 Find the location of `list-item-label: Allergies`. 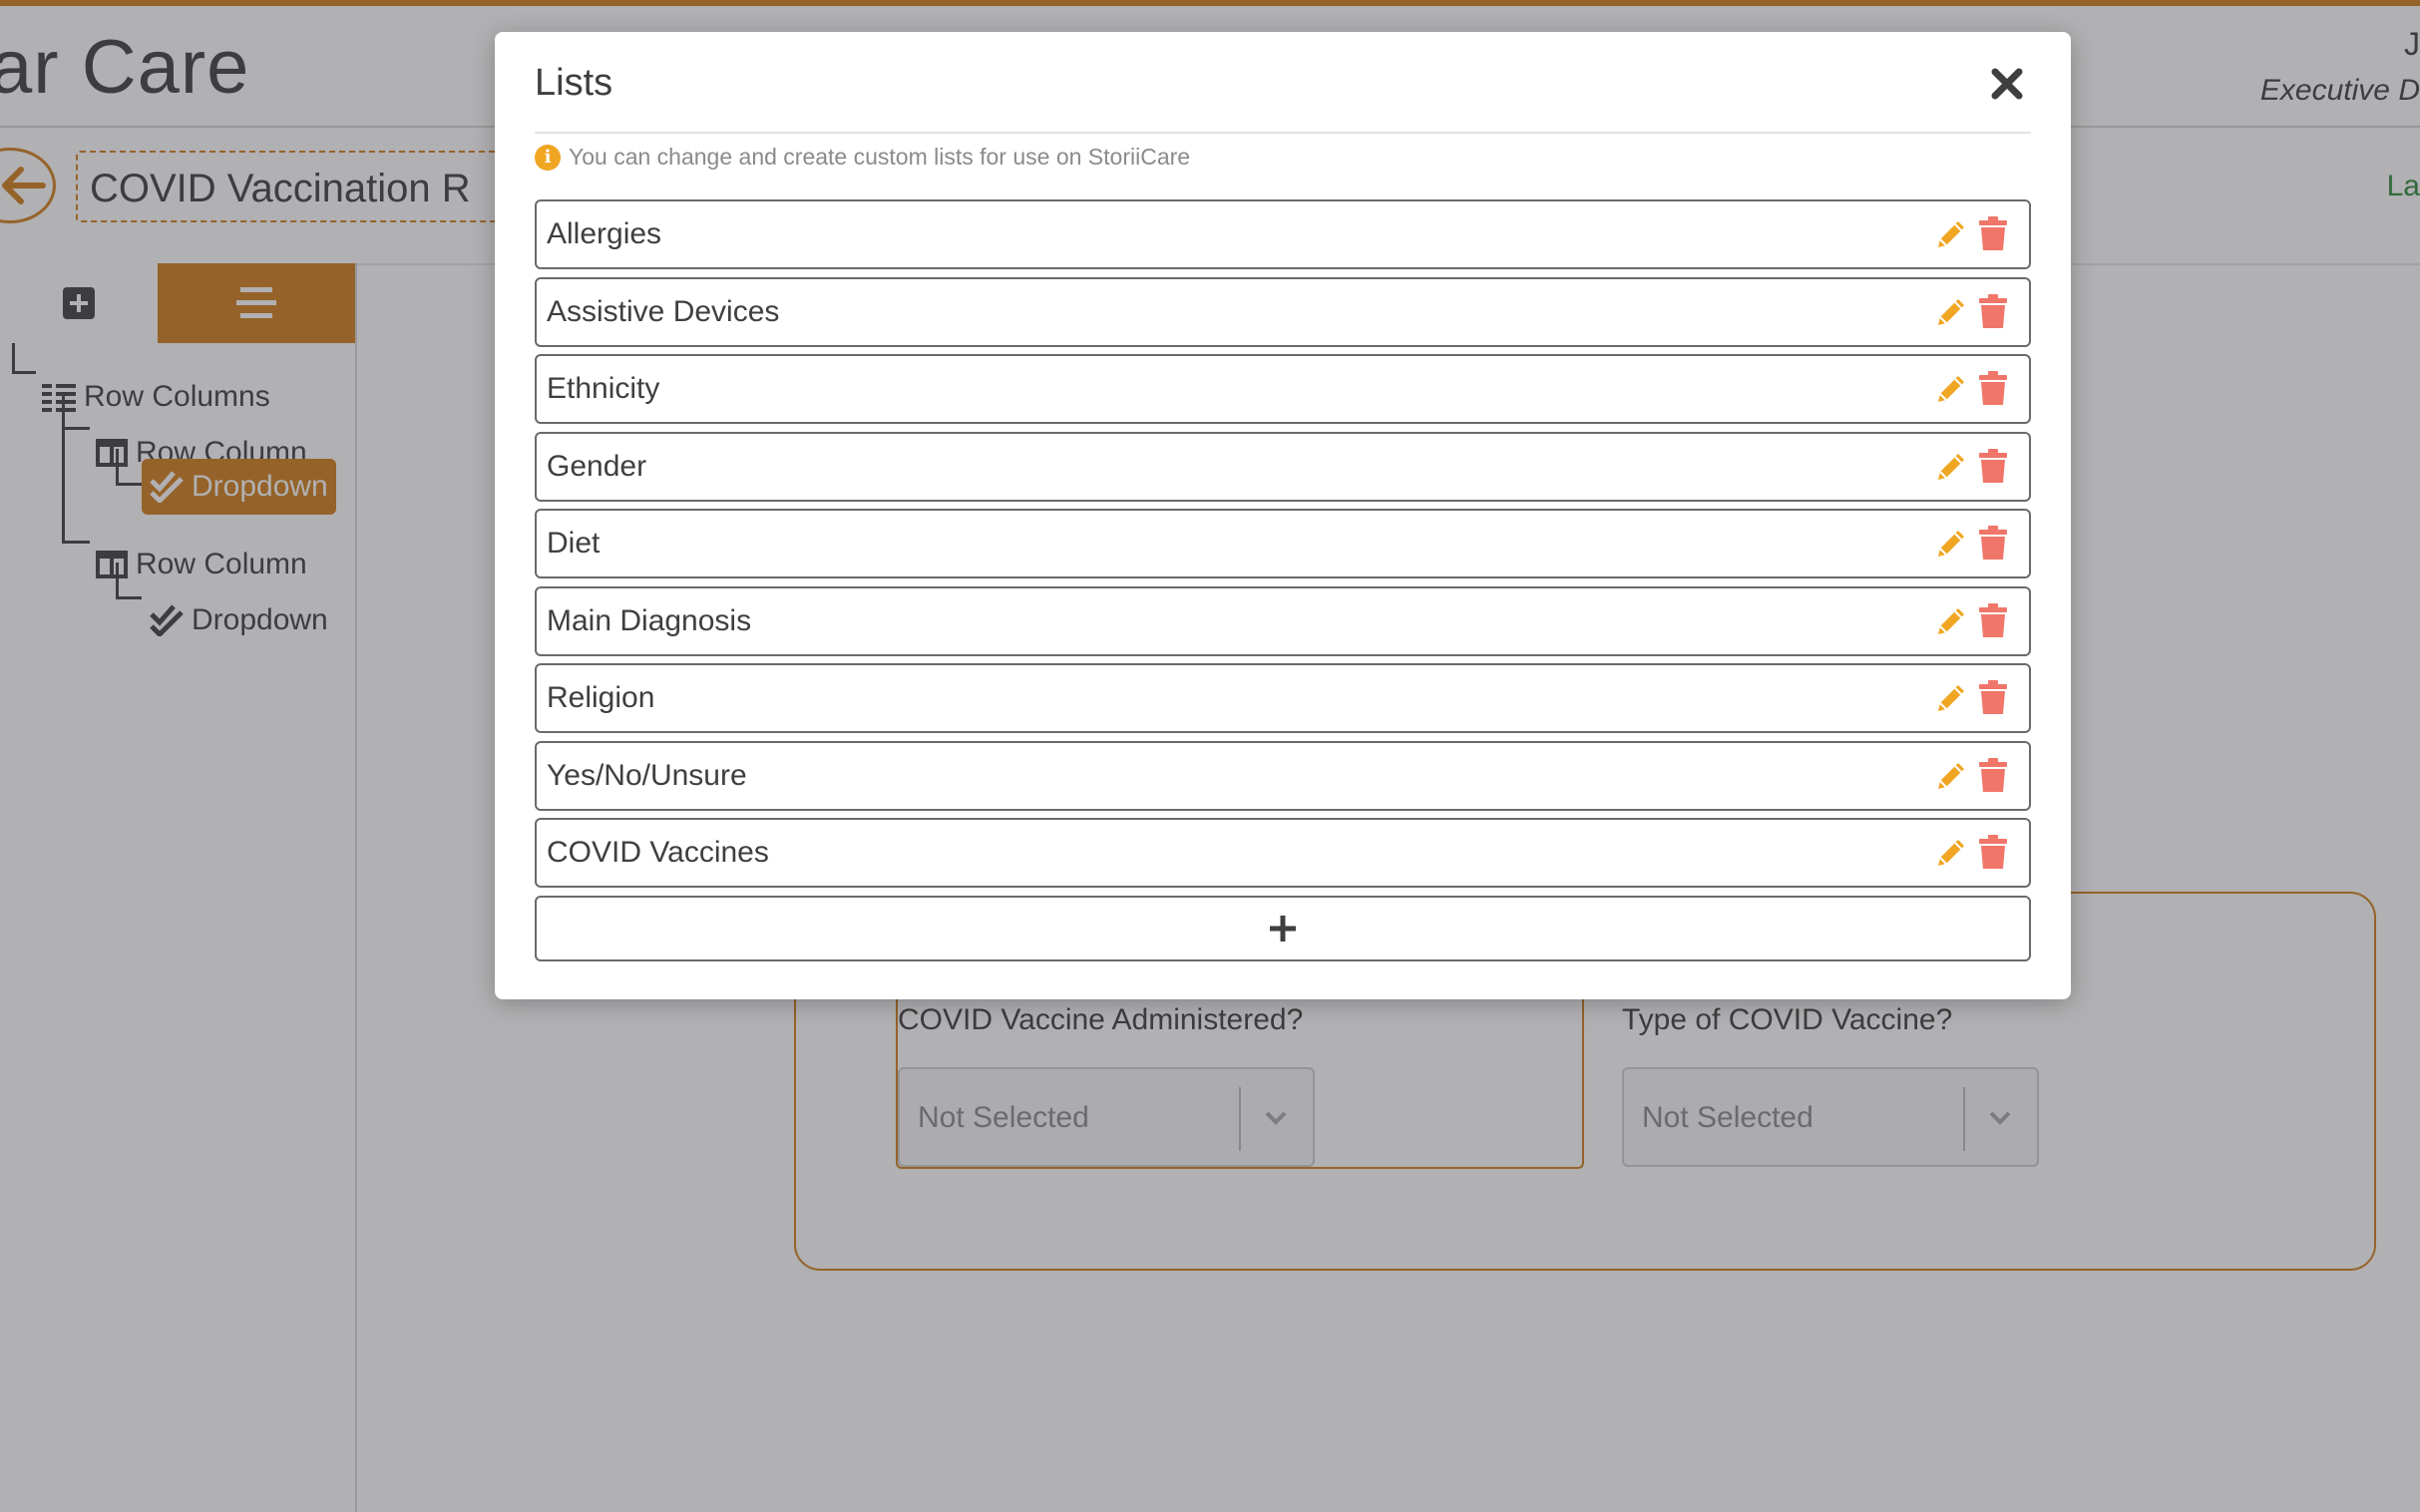

list-item-label: Allergies is located at coordinates (604, 233).